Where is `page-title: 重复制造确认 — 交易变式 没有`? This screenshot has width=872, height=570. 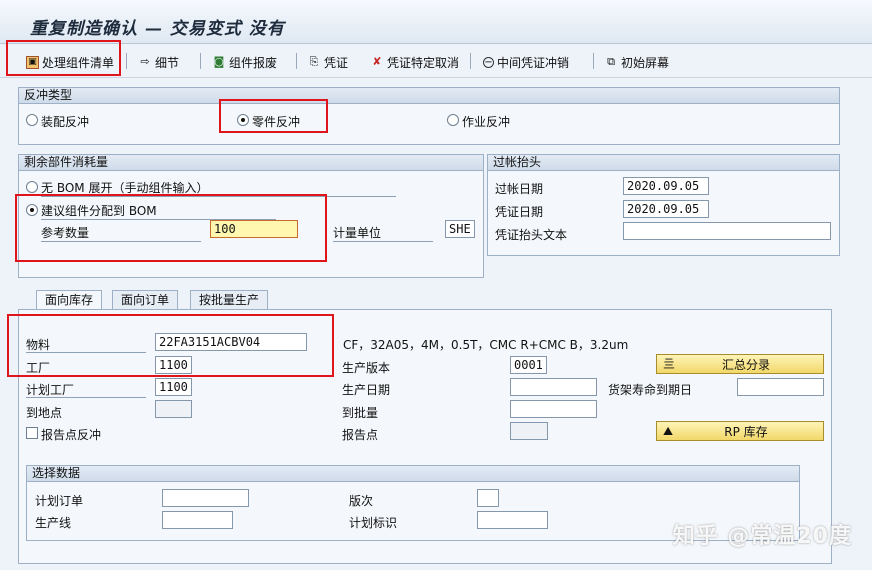 page-title: 重复制造确认 — 交易变式 没有 is located at coordinates (157, 29).